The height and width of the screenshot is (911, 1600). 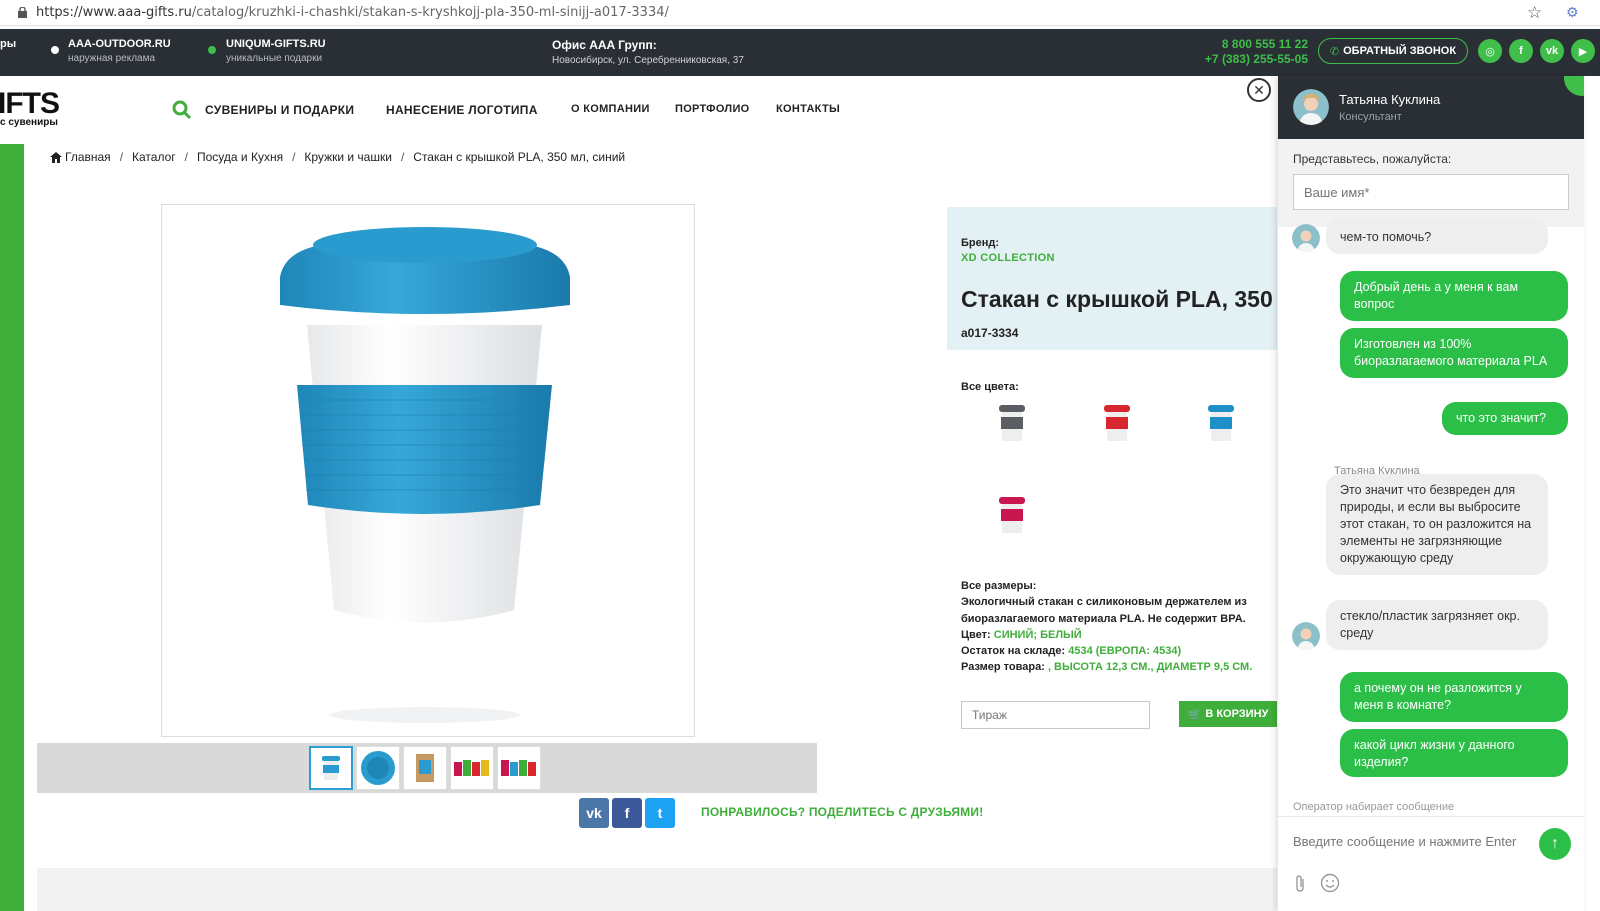 I want to click on breadcrumb-catalog: Каталог, so click(x=154, y=157).